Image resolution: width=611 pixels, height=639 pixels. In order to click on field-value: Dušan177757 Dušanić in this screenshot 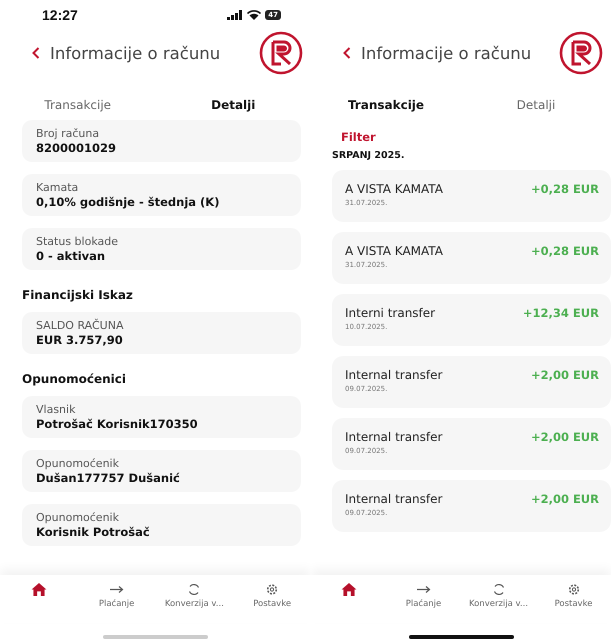, I will do `click(108, 478)`.